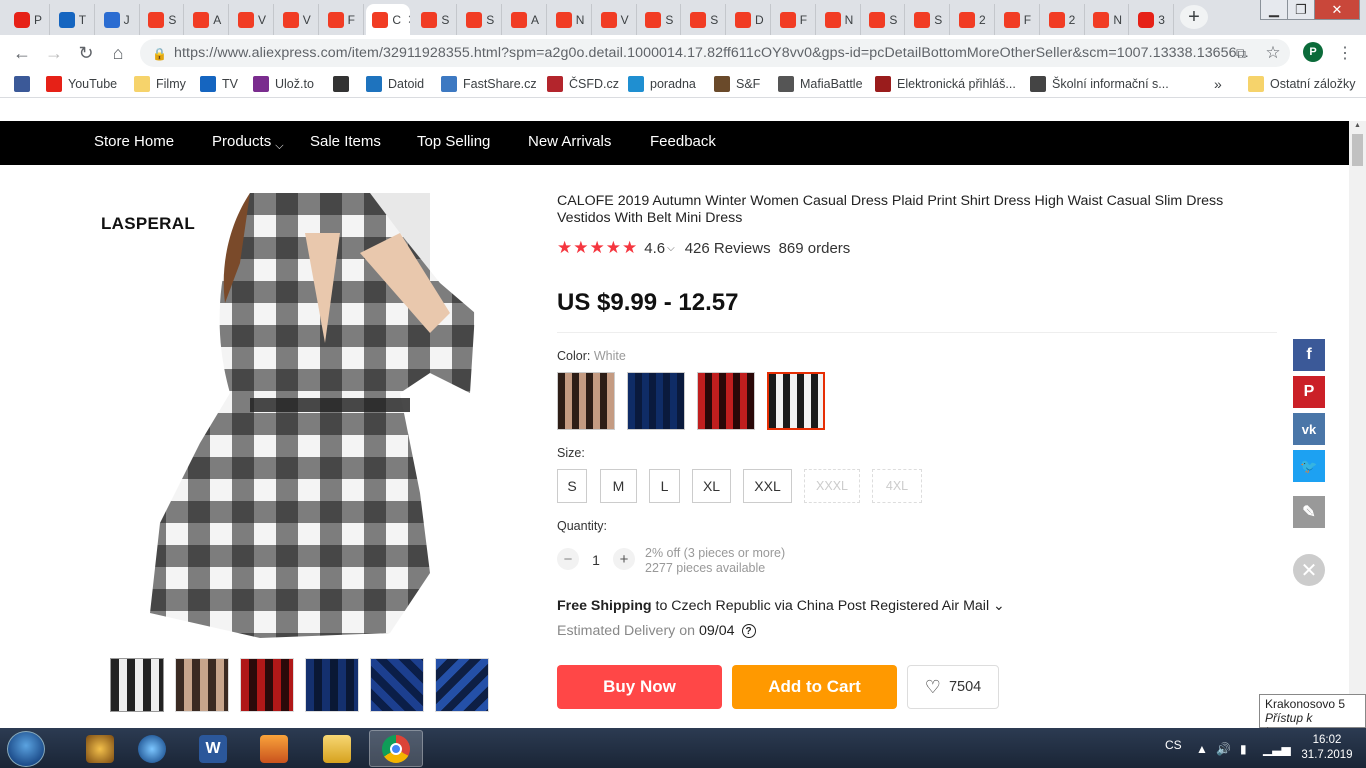  What do you see at coordinates (586, 401) in the screenshot?
I see `color-swatch-brown` at bounding box center [586, 401].